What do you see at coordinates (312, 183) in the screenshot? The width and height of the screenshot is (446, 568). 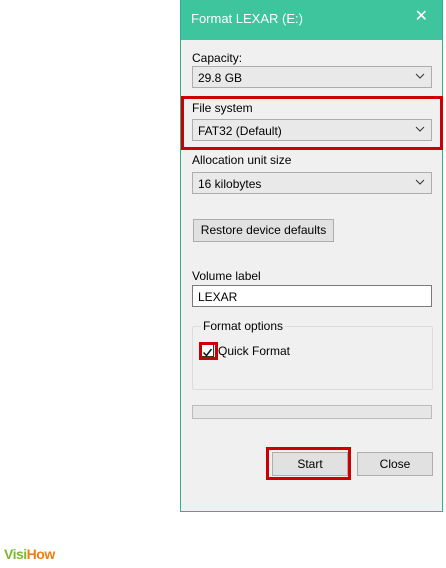 I see `allocation-unit-select: 16 kilobytes` at bounding box center [312, 183].